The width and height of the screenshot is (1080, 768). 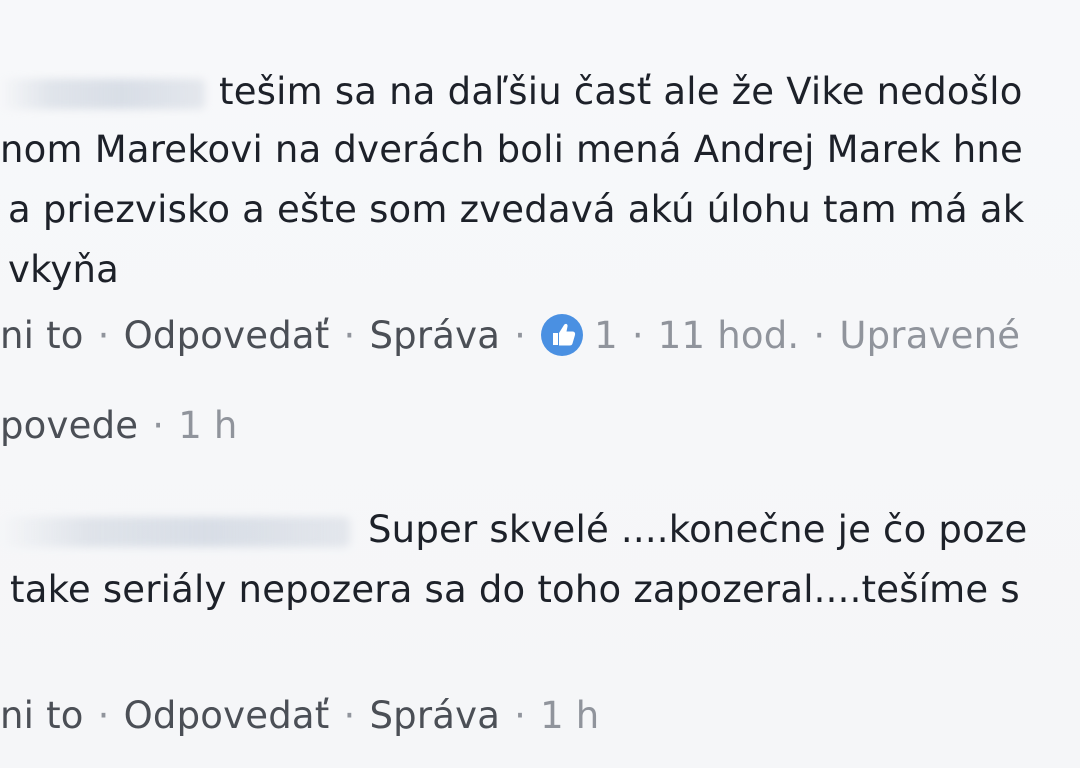 What do you see at coordinates (64, 269) in the screenshot?
I see `comment1-text-line4: vkyňa` at bounding box center [64, 269].